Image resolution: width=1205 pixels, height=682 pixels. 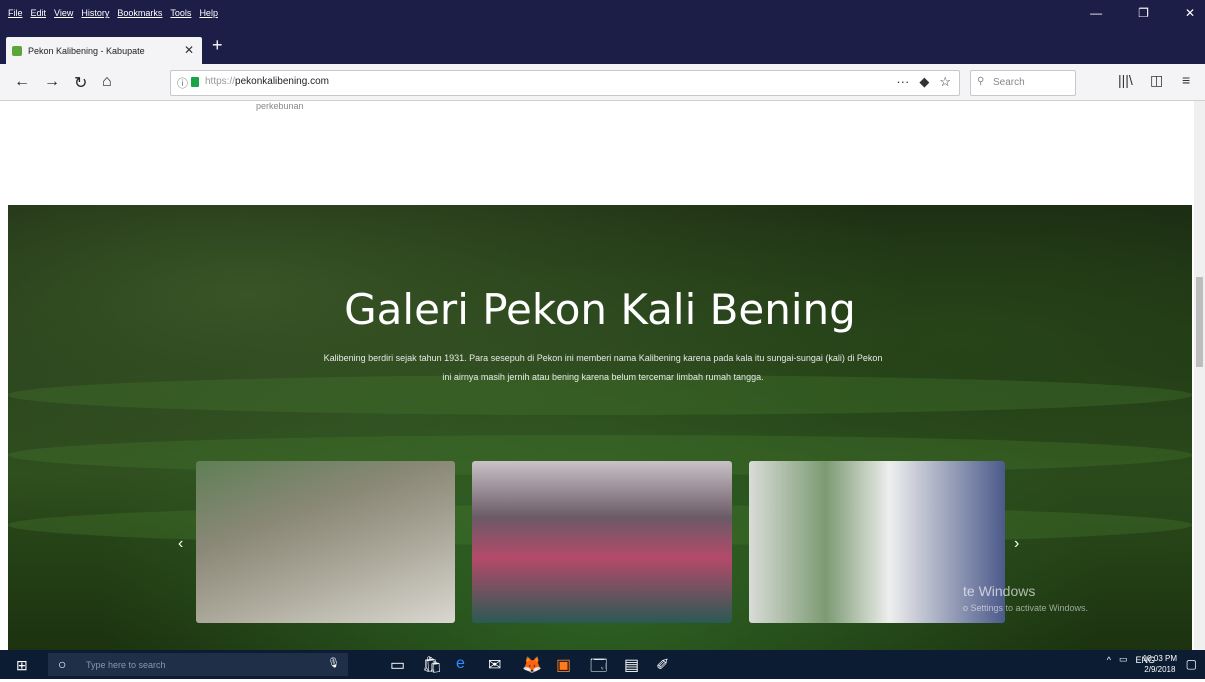 I want to click on menu-view: View, so click(x=63, y=13).